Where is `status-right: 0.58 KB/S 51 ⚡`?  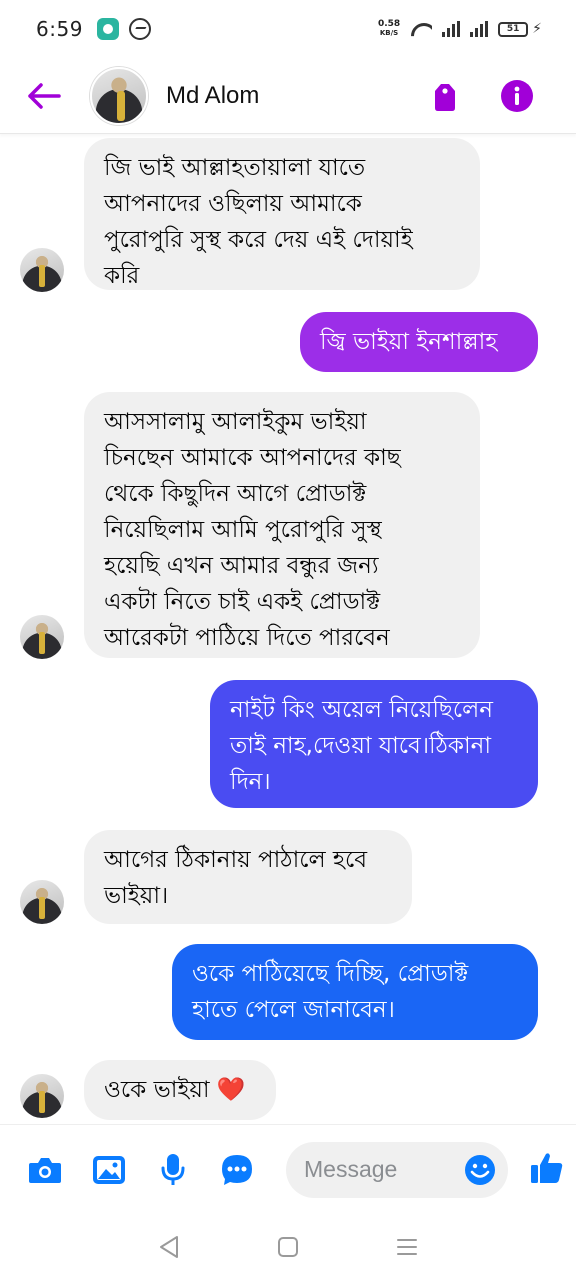 status-right: 0.58 KB/S 51 ⚡ is located at coordinates (460, 29).